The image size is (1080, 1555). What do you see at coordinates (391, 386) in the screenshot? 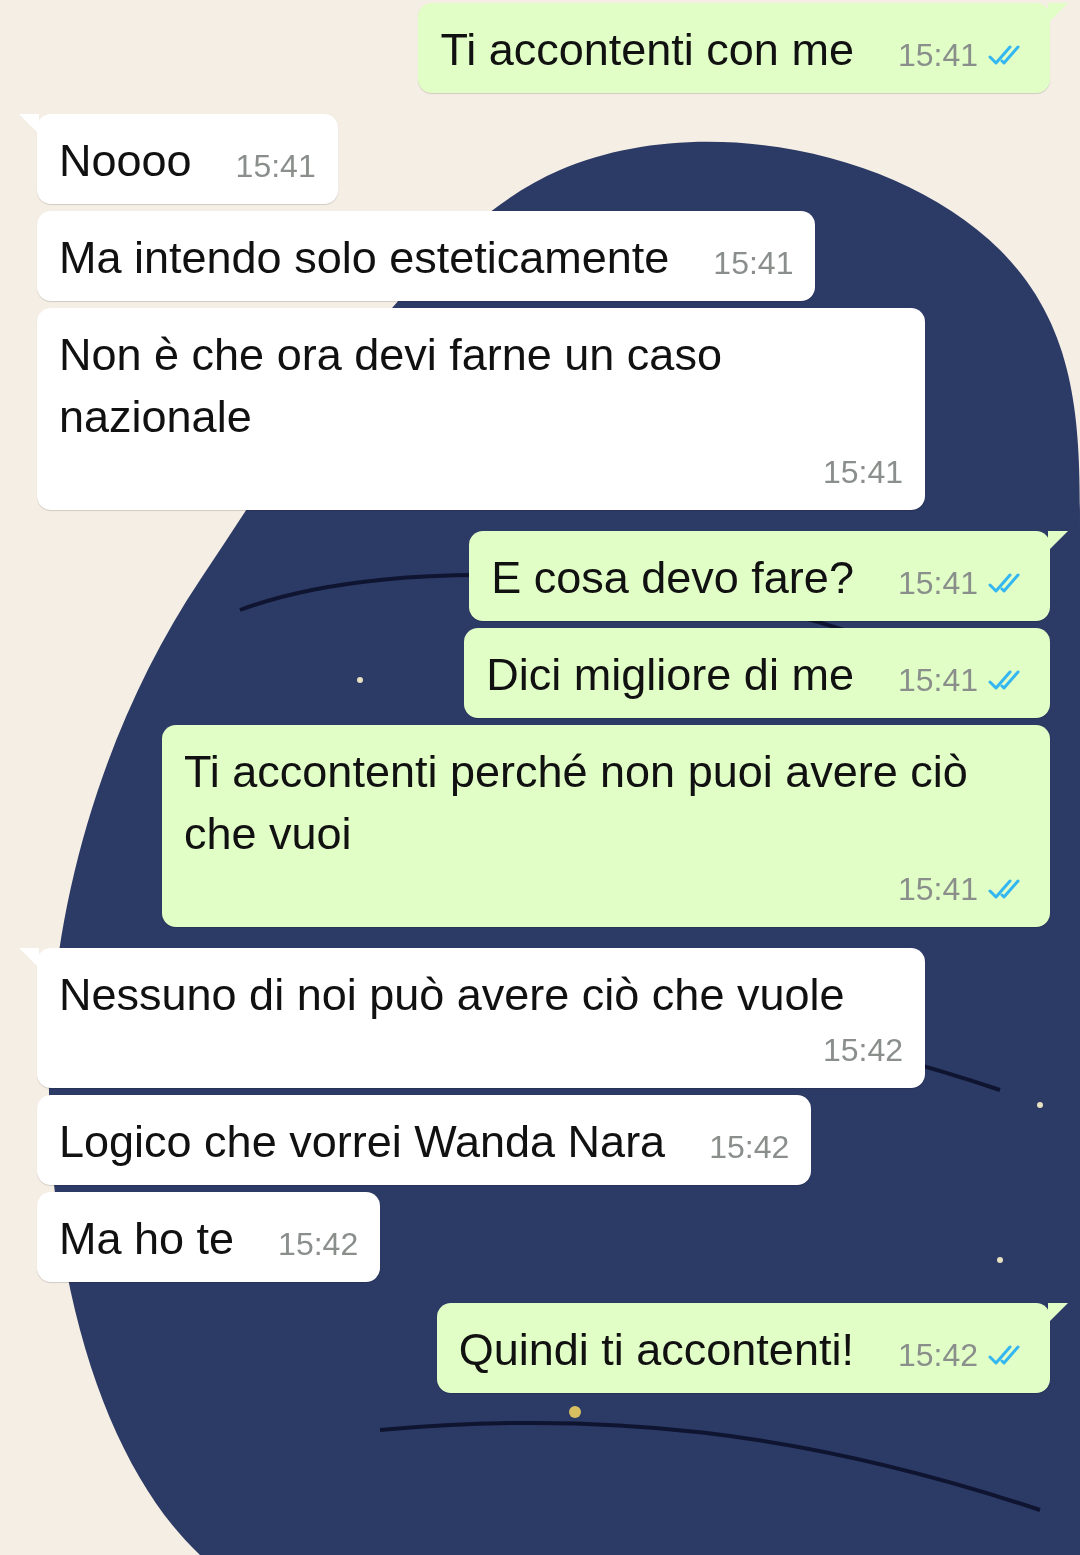
I see `message-text: Non è che ora devi farne un caso nazionale` at bounding box center [391, 386].